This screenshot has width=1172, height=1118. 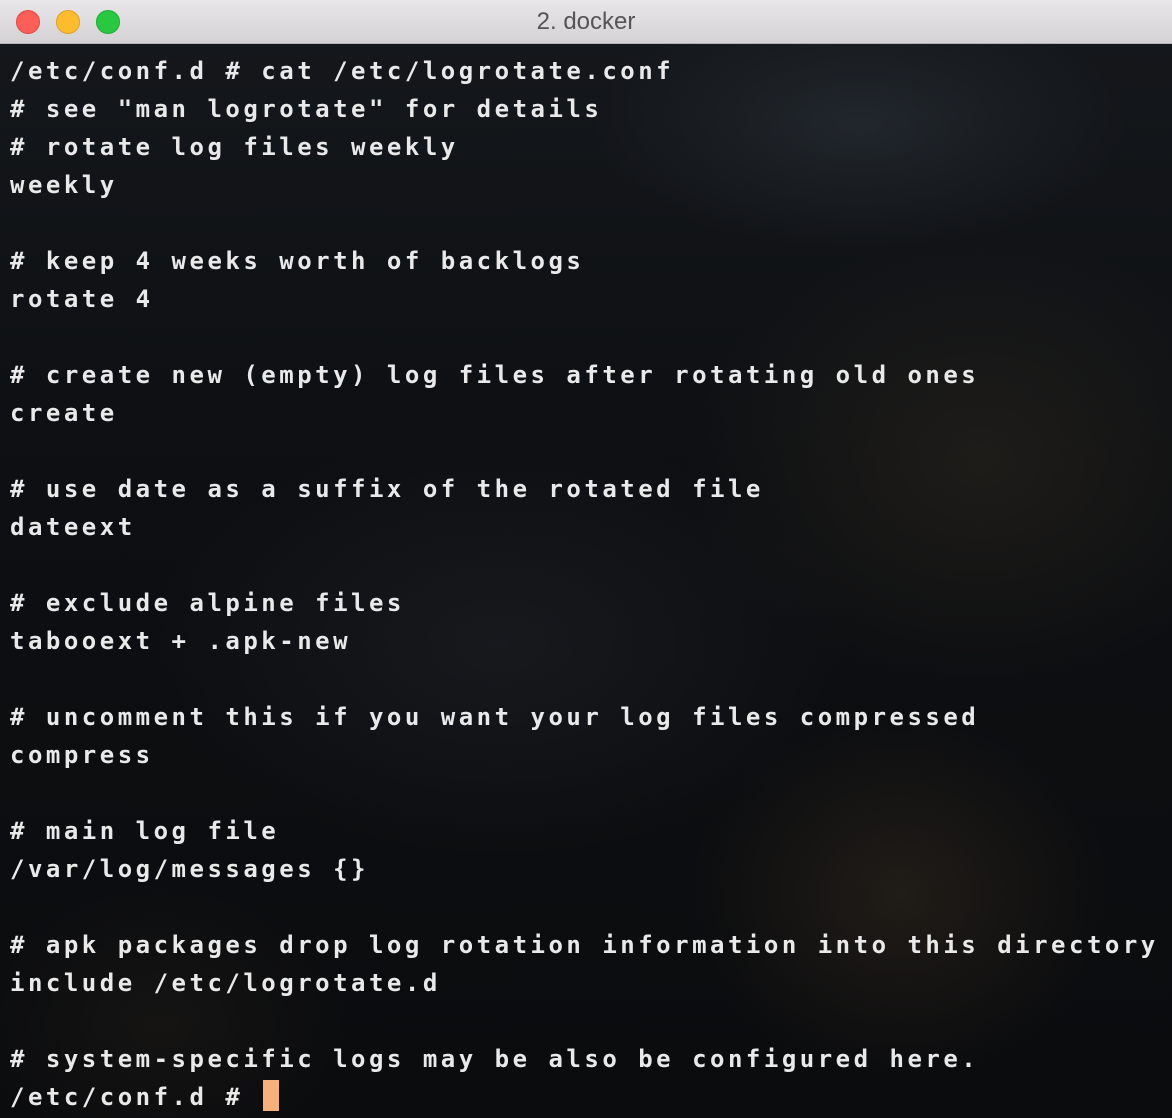 I want to click on window-title: 2. docker, so click(x=586, y=21).